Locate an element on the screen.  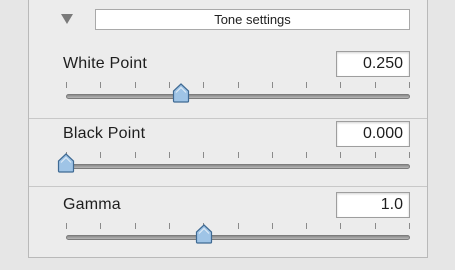
gamma-label: Gamma is located at coordinates (92, 204).